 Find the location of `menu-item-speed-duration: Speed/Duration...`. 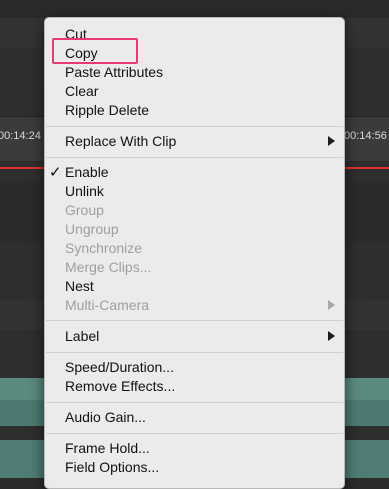

menu-item-speed-duration: Speed/Duration... is located at coordinates (194, 367).